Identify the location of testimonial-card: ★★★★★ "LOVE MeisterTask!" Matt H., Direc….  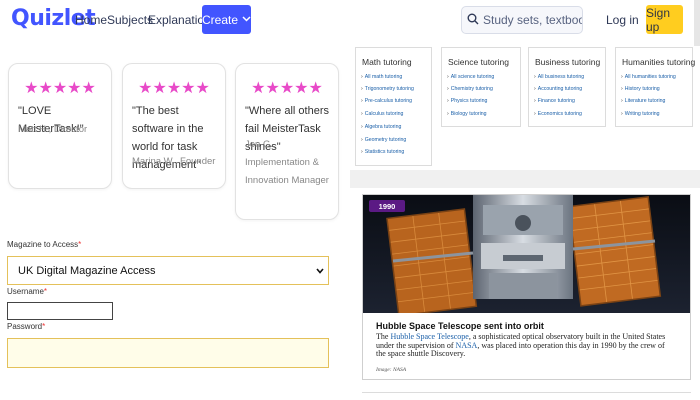
(60, 126).